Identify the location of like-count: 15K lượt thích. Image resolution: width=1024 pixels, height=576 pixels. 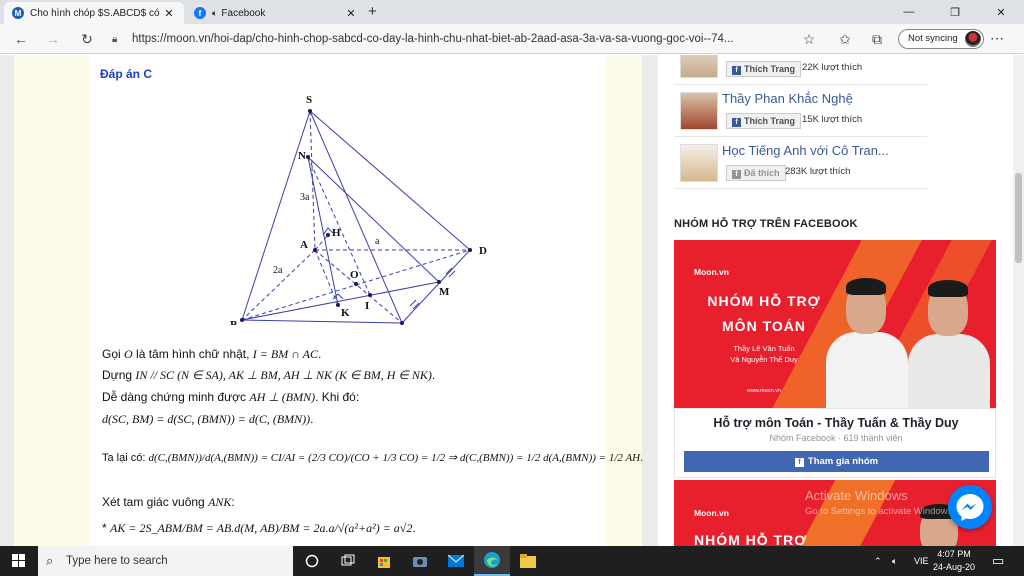
(832, 119).